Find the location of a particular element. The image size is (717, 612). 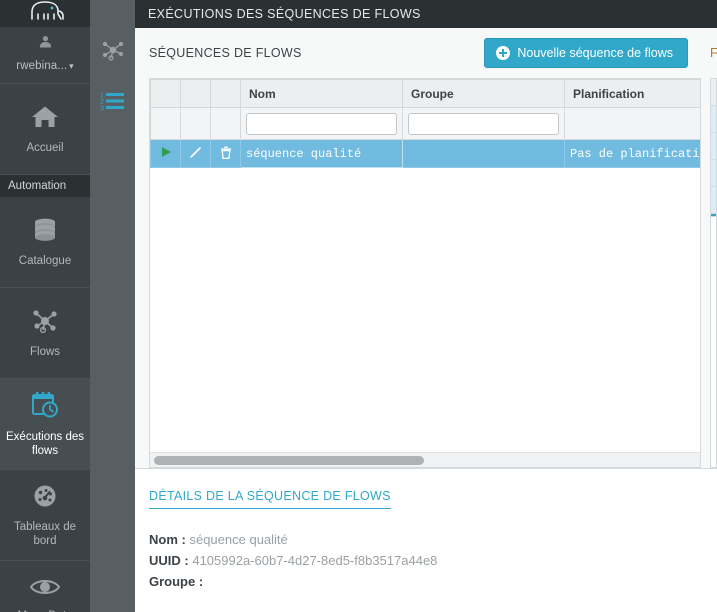

table-filter-row is located at coordinates (425, 123).